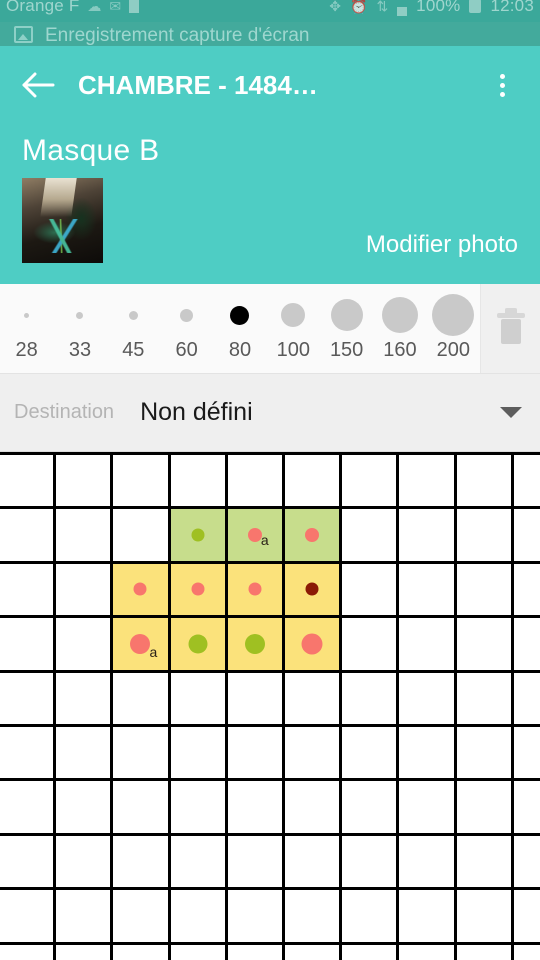  Describe the element at coordinates (483, 698) in the screenshot. I see `grid-cell-r5c9` at that location.